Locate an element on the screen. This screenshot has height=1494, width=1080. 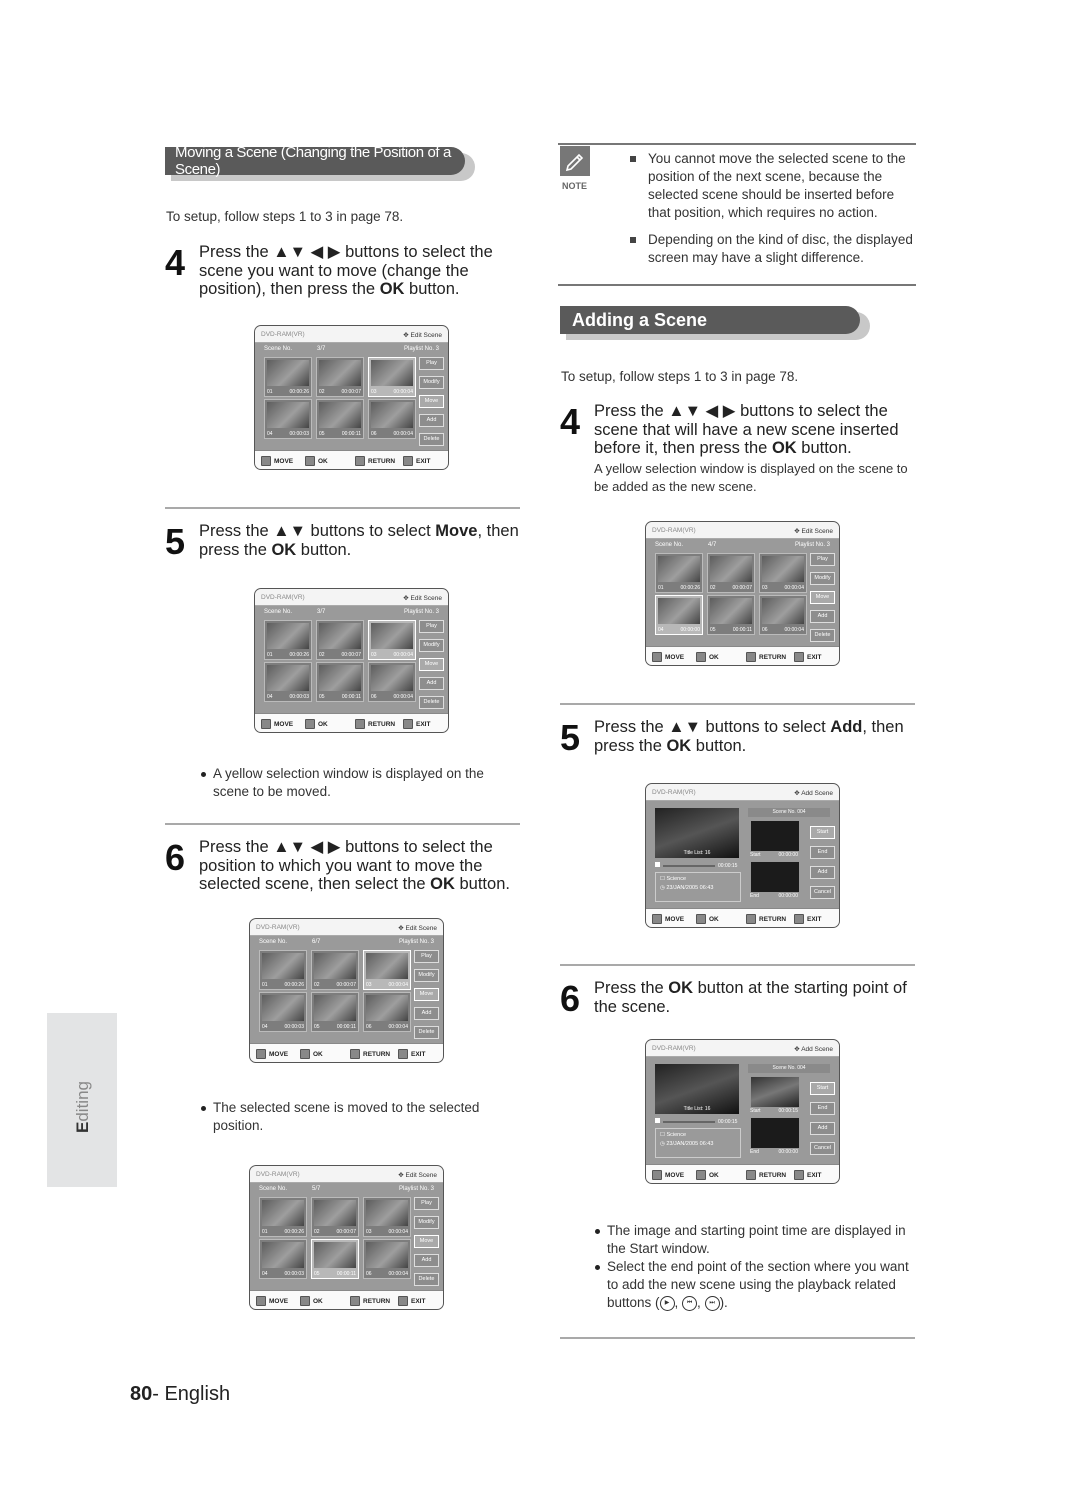
screen-mode: ✥ Add Scene is located at coordinates (813, 1049).